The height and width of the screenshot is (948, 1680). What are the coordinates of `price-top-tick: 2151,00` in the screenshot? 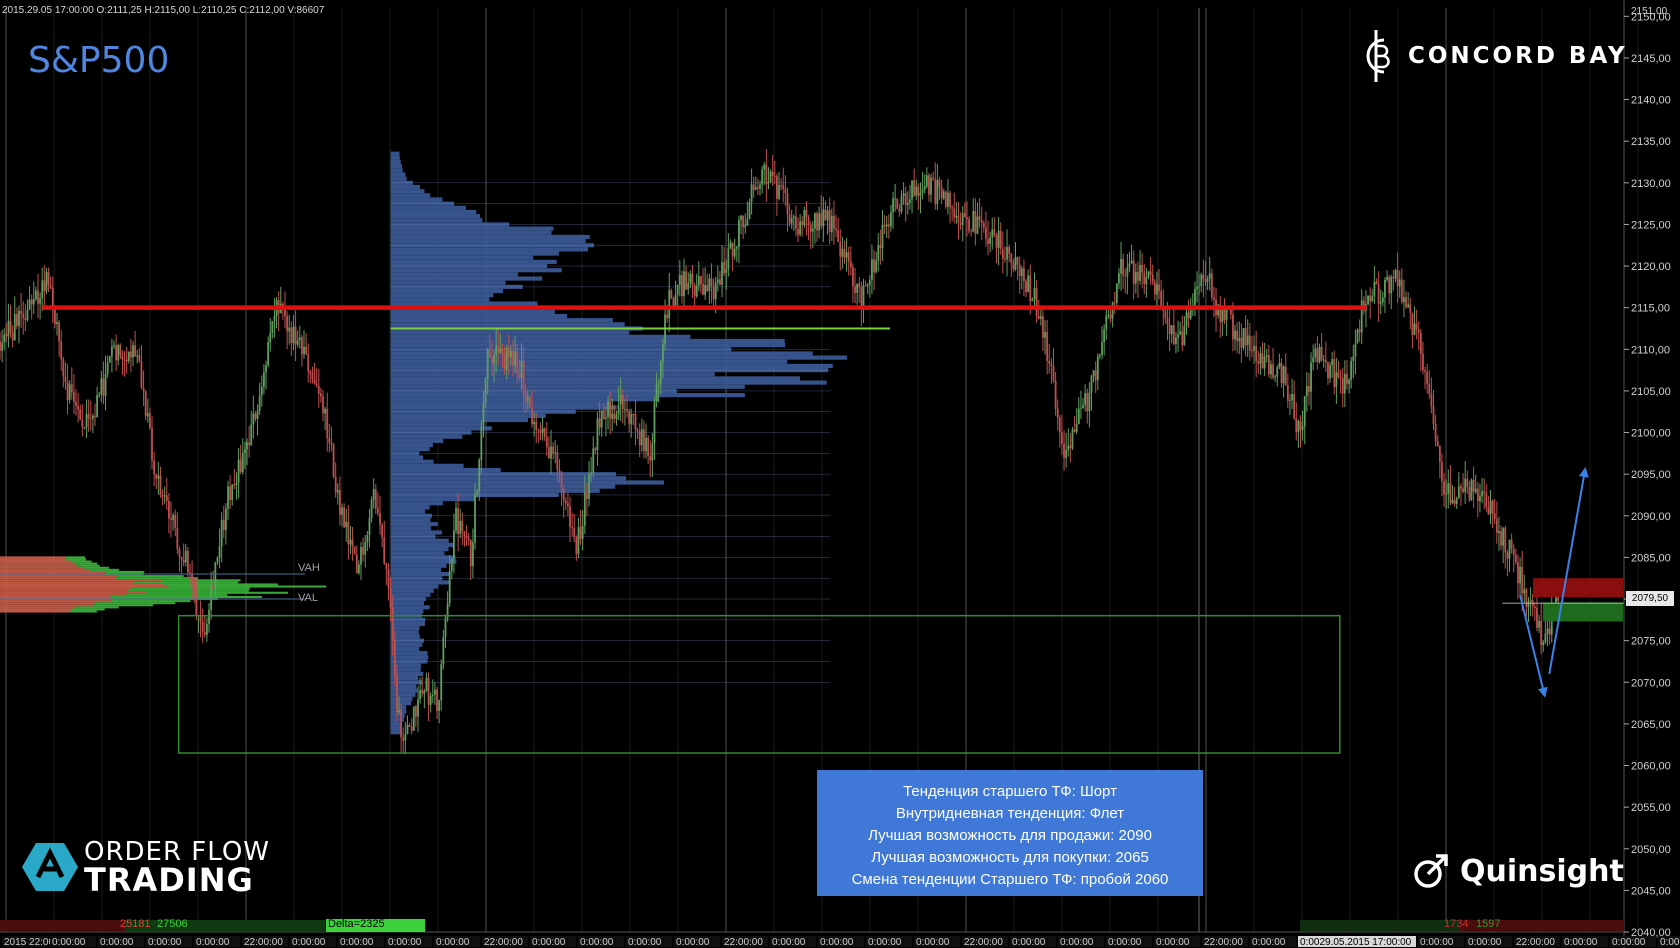 It's located at (1649, 11).